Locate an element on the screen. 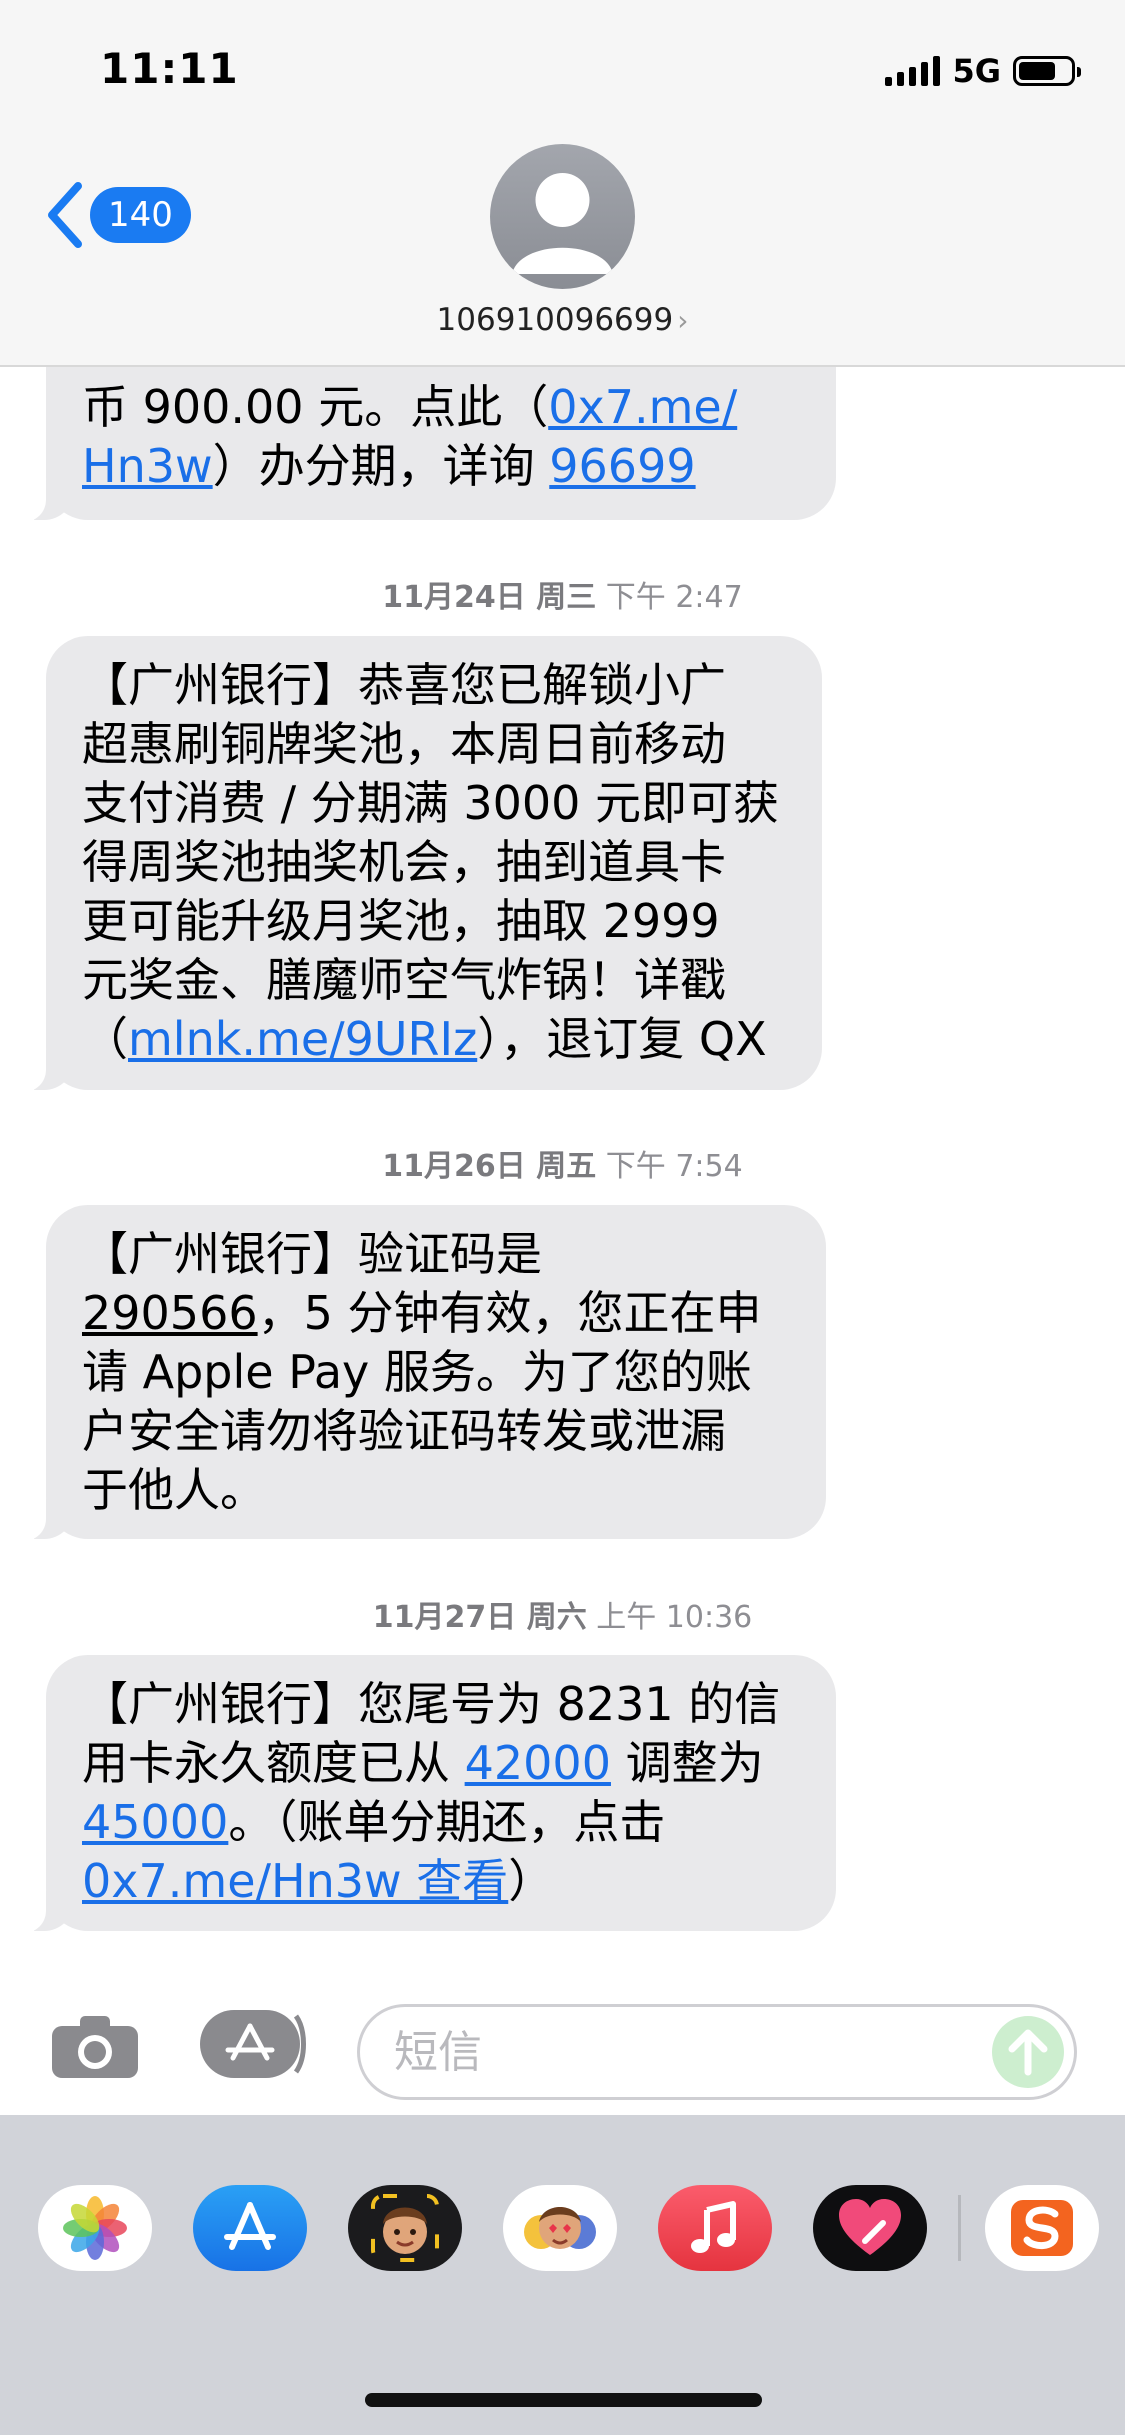 This screenshot has width=1125, height=2435. message-line: 支付消费 / 分期满 3000 元即可获 is located at coordinates (435, 803).